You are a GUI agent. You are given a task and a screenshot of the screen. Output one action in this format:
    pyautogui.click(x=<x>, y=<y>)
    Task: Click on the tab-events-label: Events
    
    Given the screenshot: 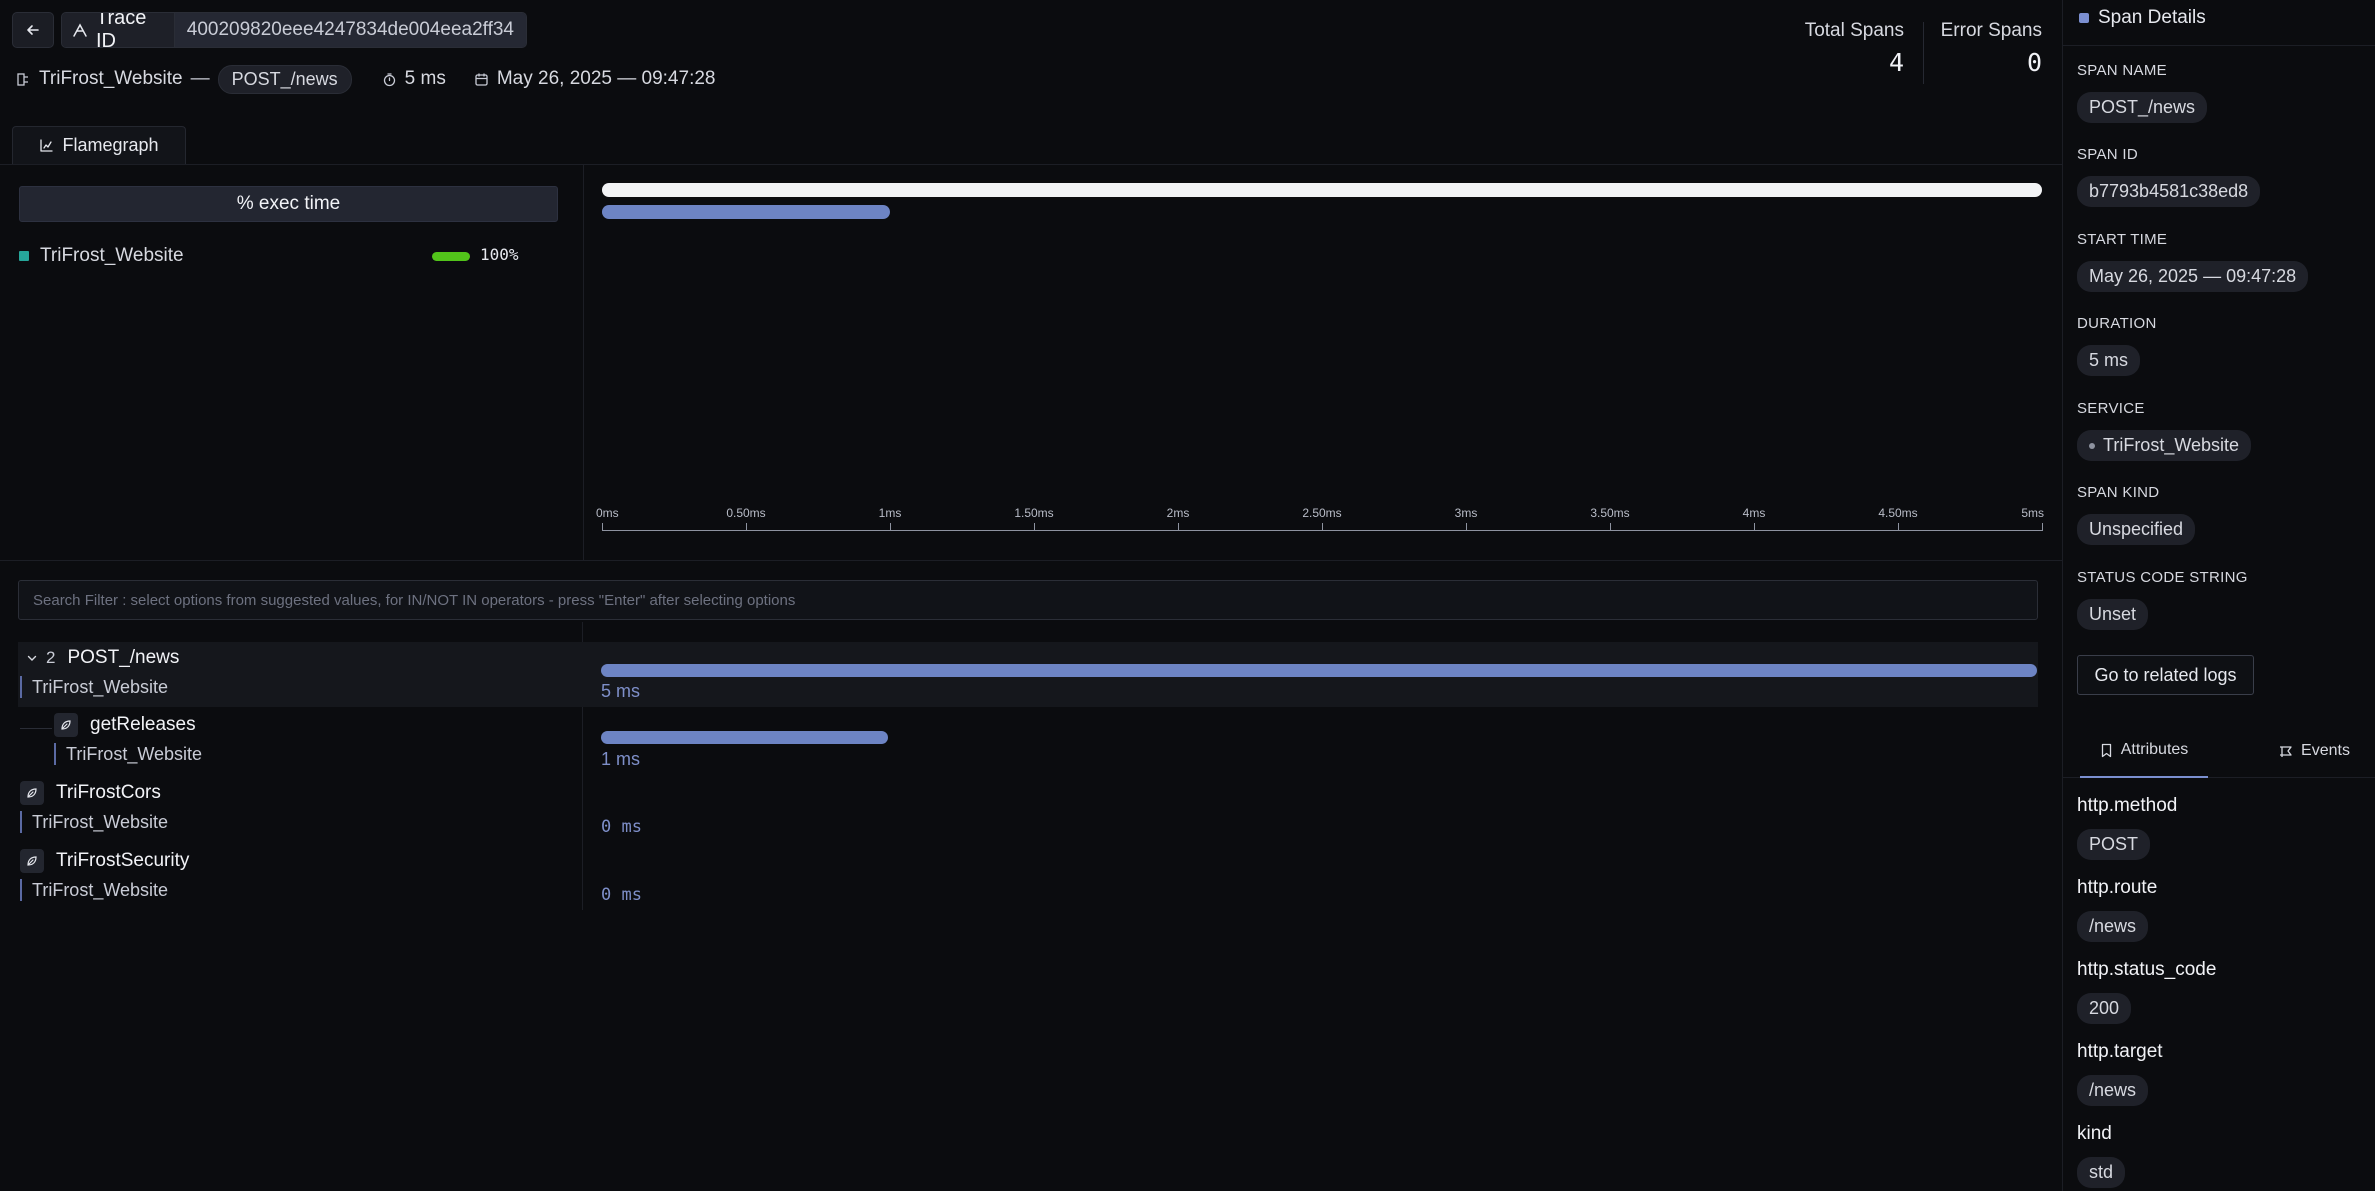 What is the action you would take?
    pyautogui.click(x=2325, y=750)
    